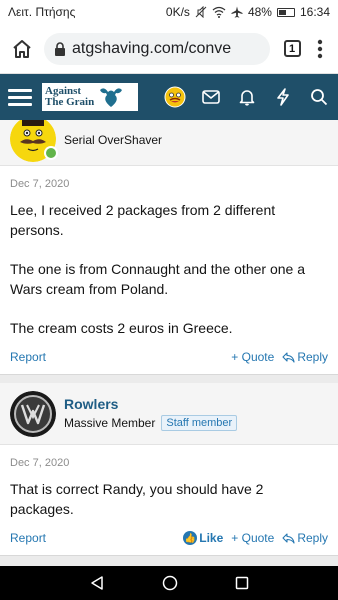 This screenshot has width=338, height=600. Describe the element at coordinates (177, 12) in the screenshot. I see `network-speed: 0K/s` at that location.